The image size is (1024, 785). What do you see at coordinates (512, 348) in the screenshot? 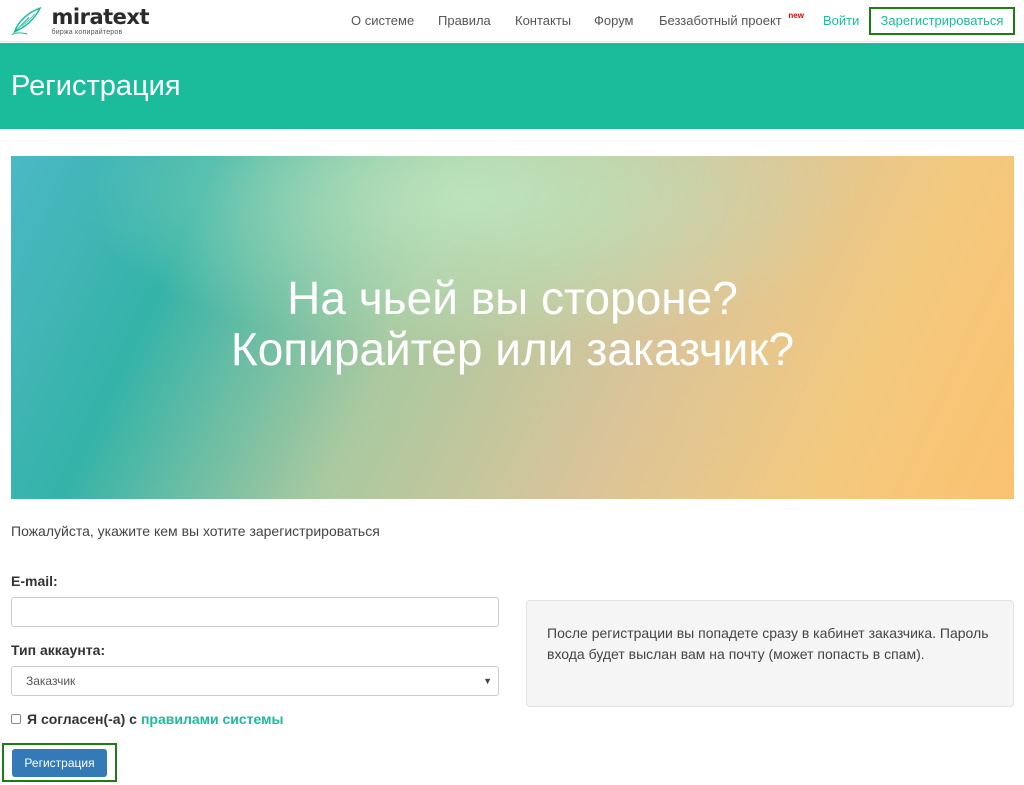
I see `banner-line-2: Копирайтер или заказчик?` at bounding box center [512, 348].